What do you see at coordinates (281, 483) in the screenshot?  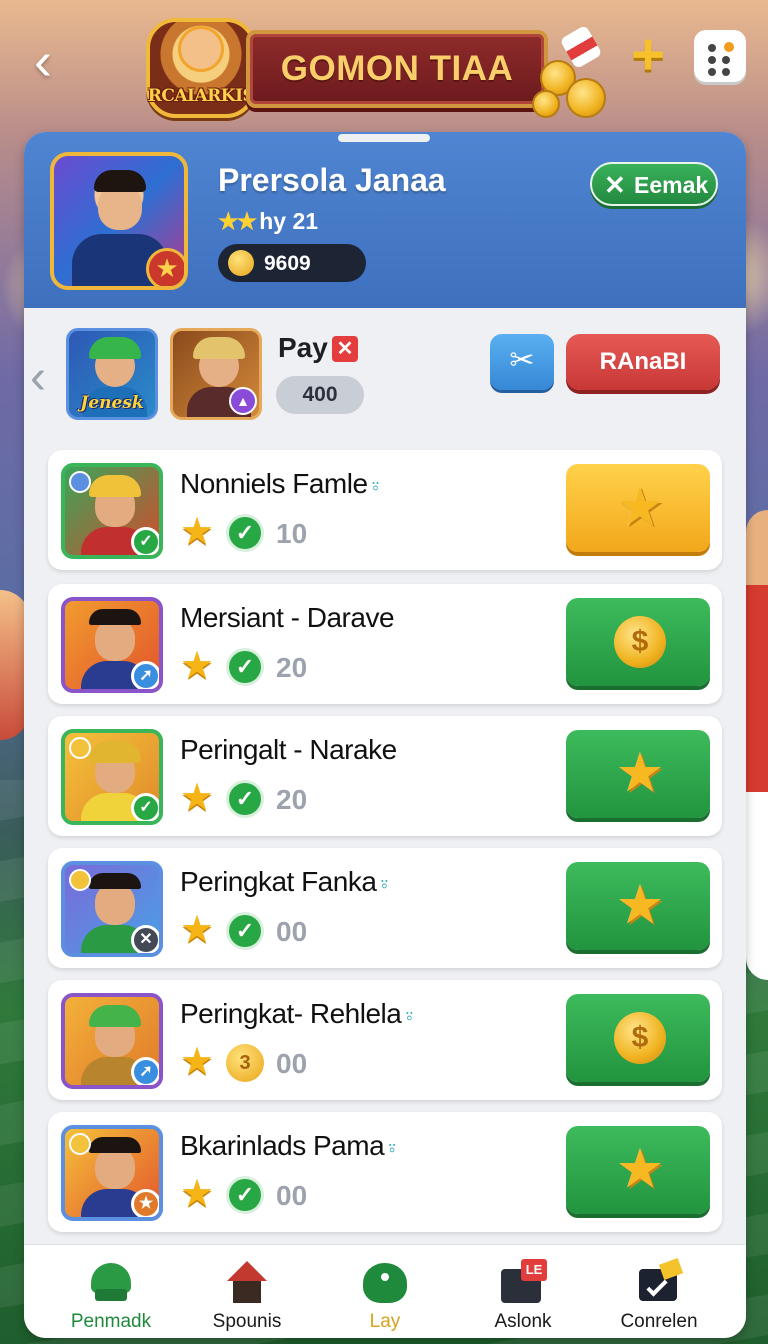 I see `item-name: Nonniels Famle ⍤` at bounding box center [281, 483].